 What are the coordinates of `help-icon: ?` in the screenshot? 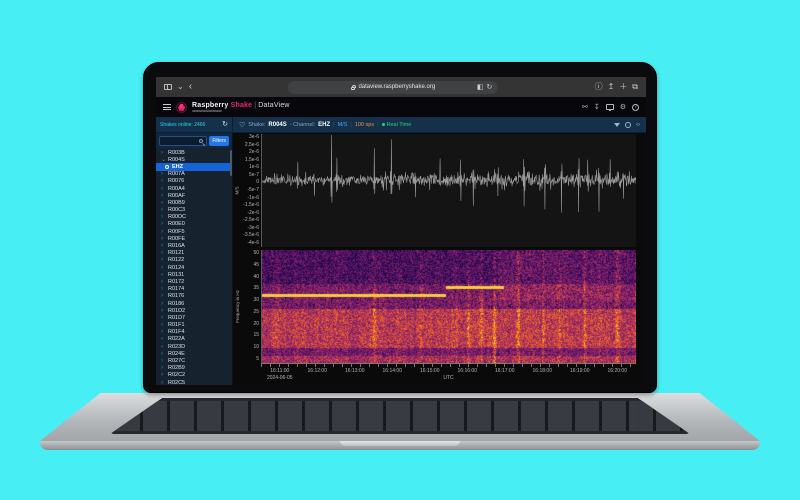 It's located at (635, 107).